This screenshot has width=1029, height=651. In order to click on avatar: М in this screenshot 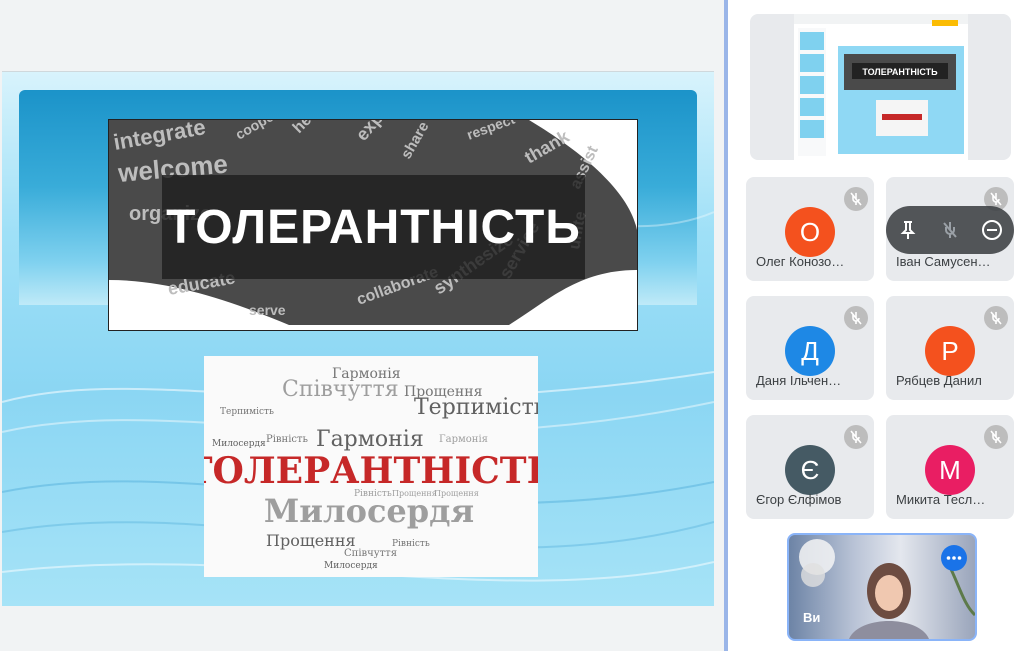, I will do `click(950, 470)`.